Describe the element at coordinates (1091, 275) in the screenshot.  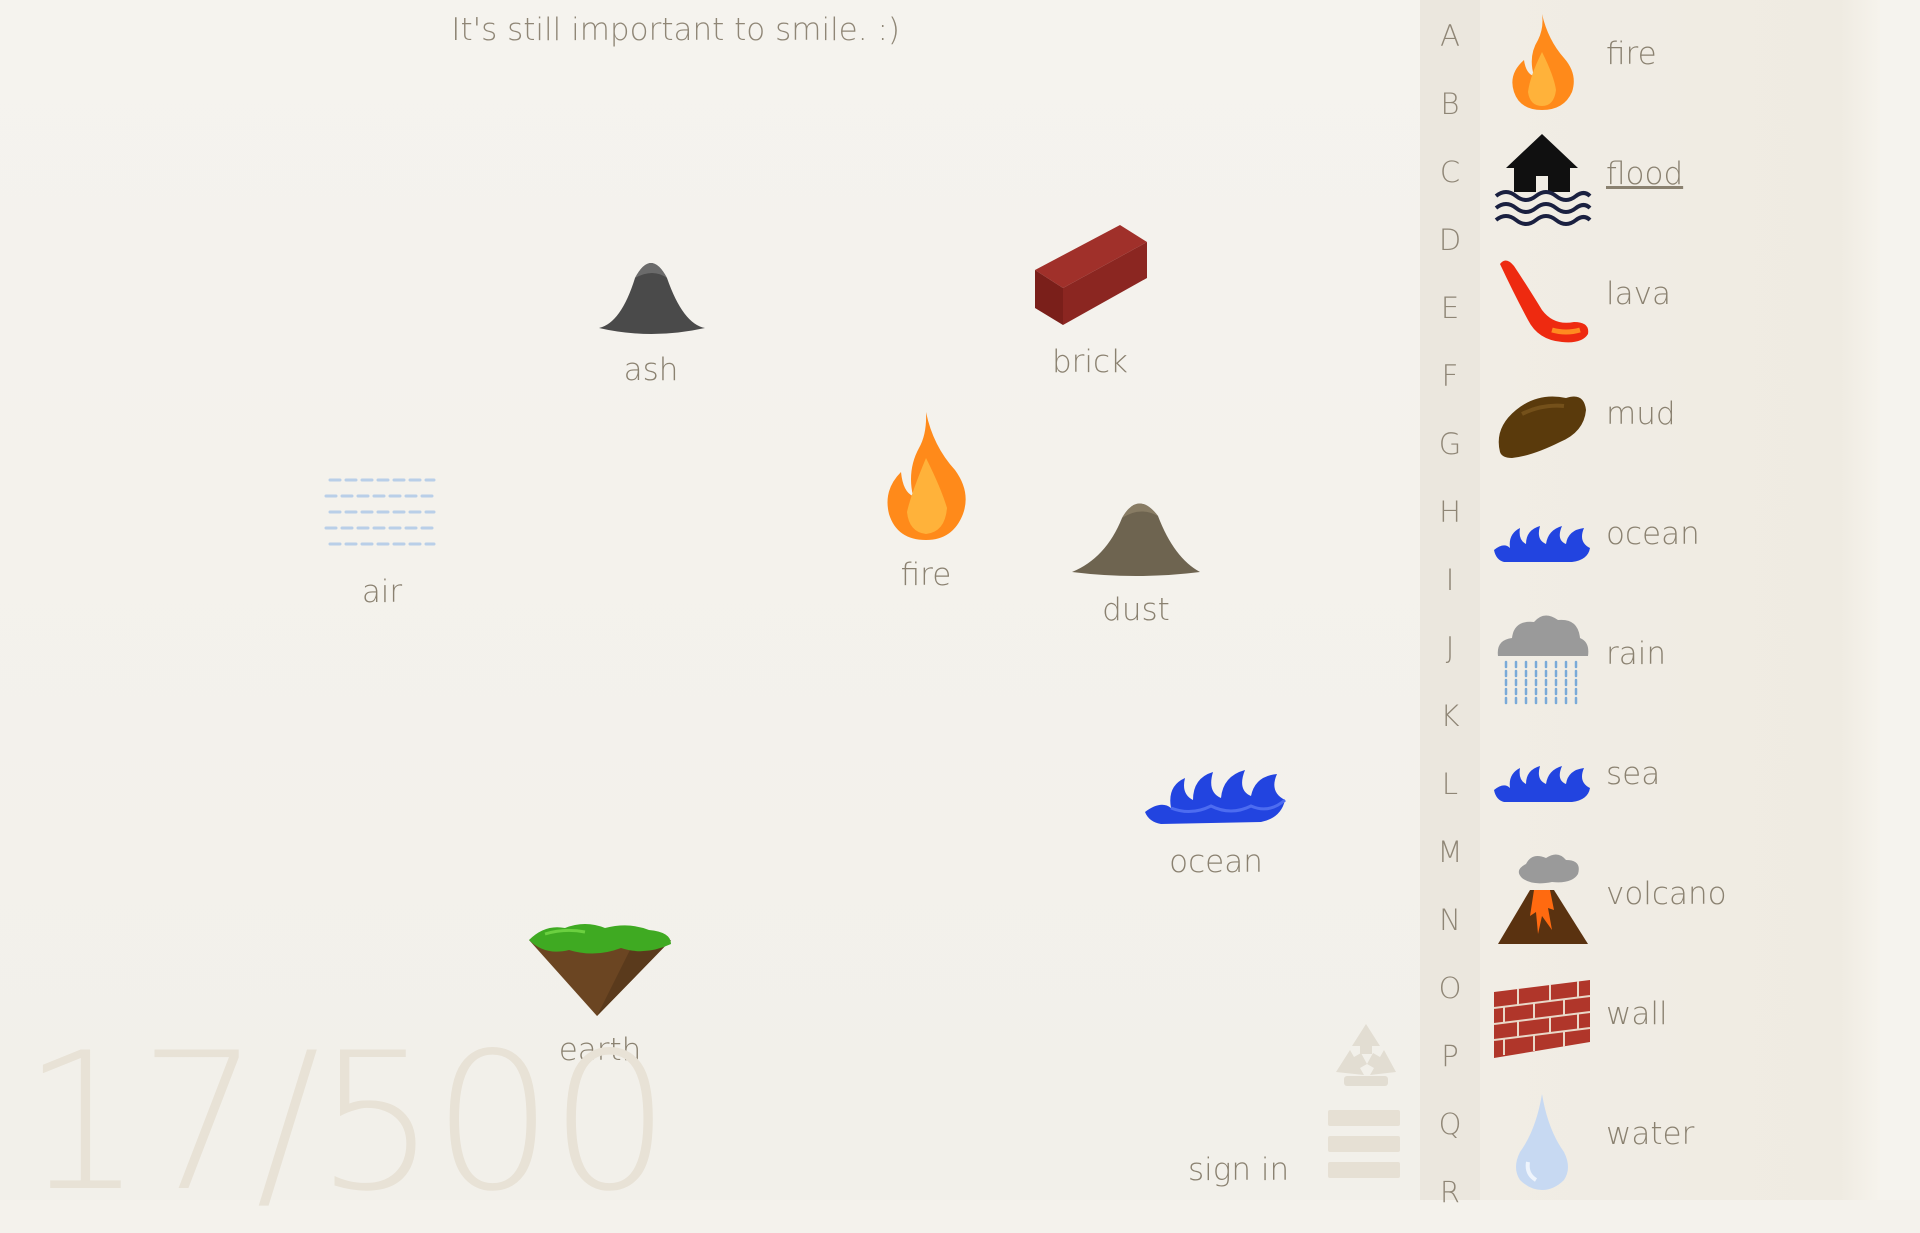
I see `brick-icon` at that location.